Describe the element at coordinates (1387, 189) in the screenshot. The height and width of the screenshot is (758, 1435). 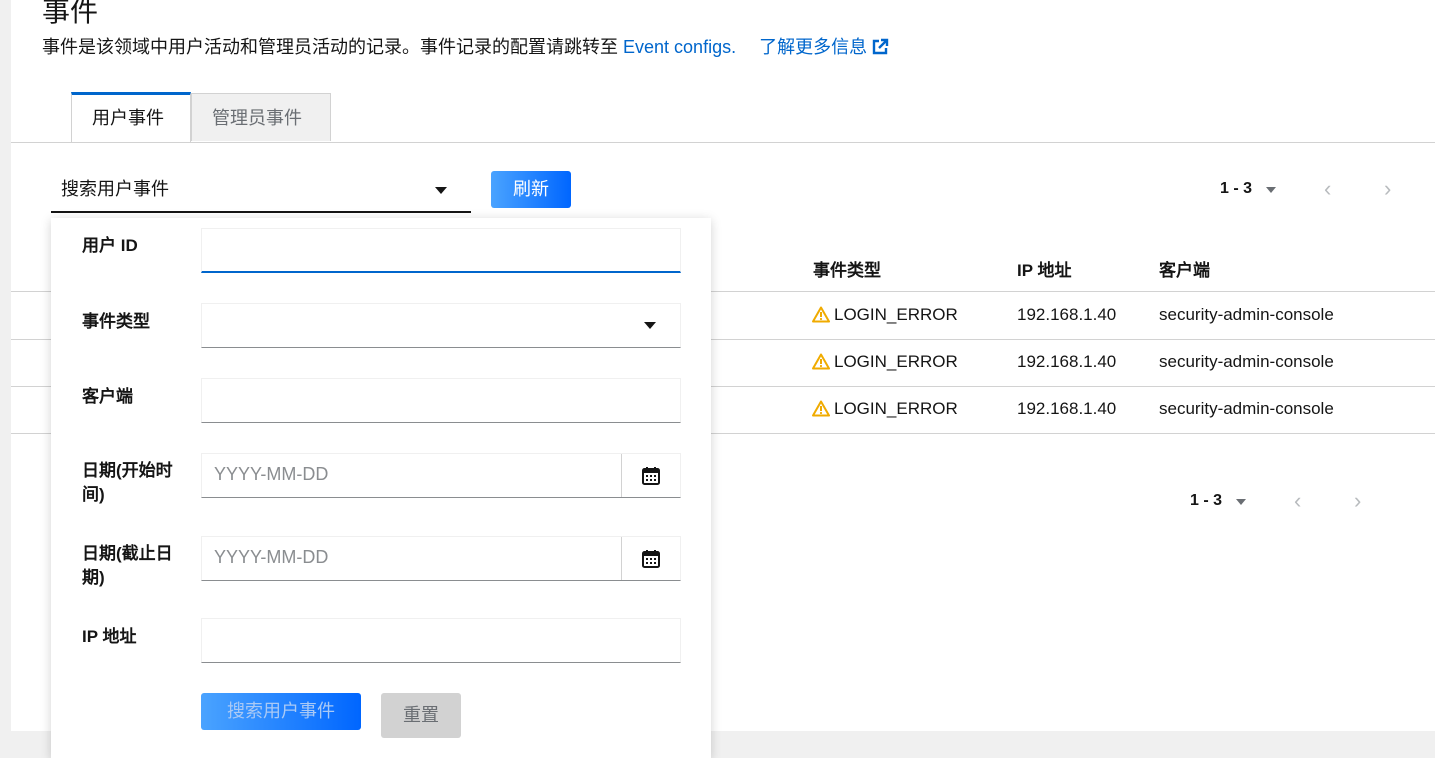
I see `next-page-button: ›` at that location.